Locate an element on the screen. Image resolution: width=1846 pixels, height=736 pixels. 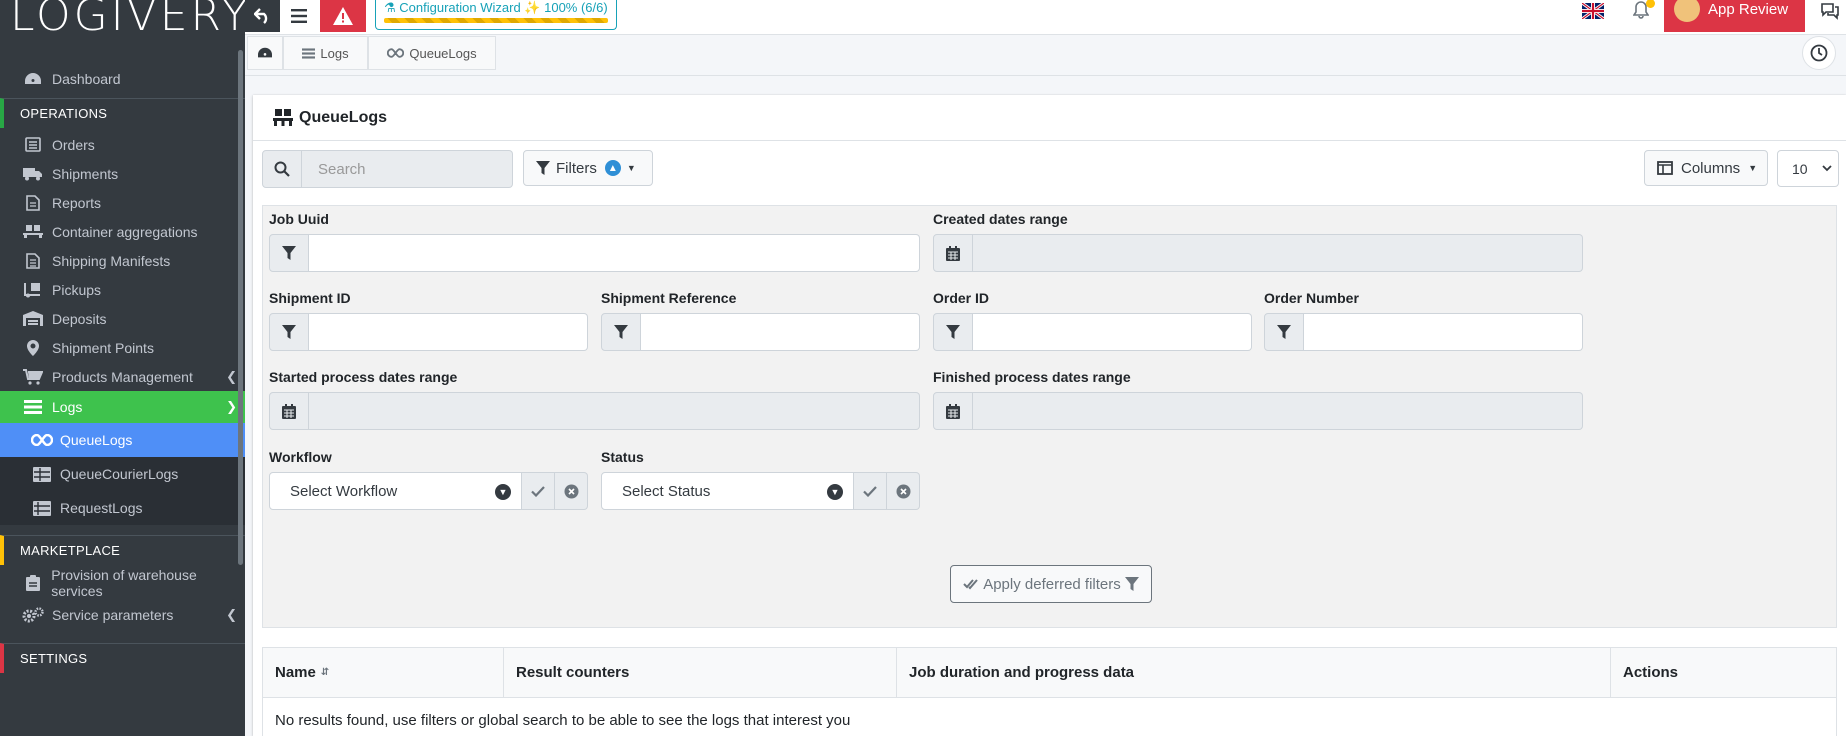
wizard-progress: 100% (6/6) is located at coordinates (576, 7).